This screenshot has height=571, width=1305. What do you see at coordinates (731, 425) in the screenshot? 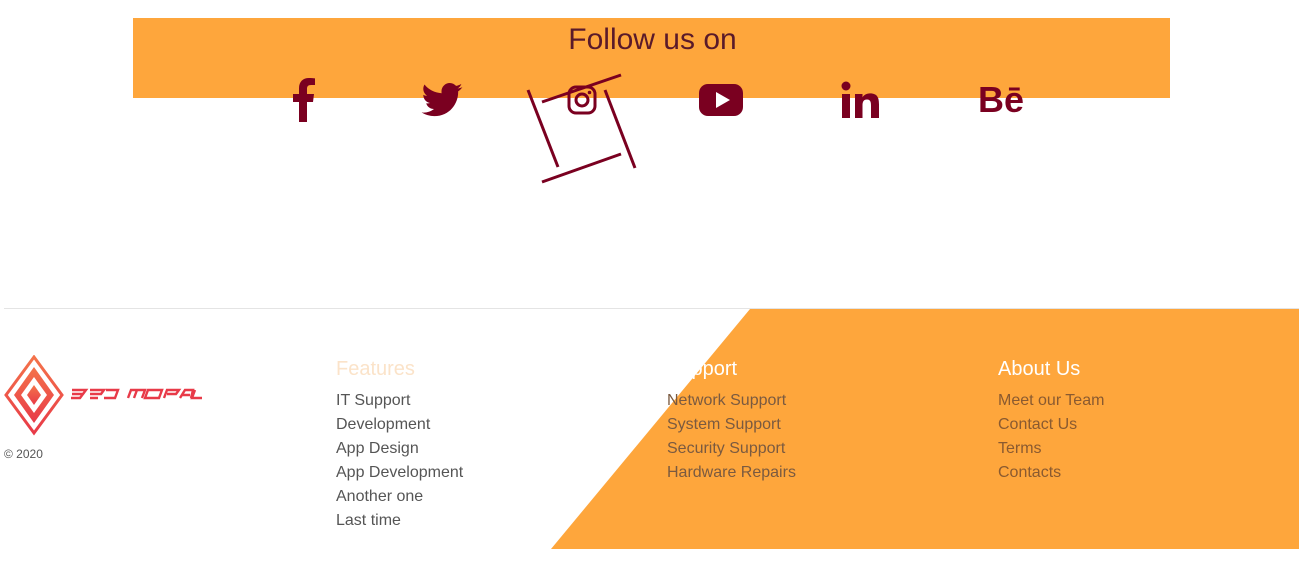
I see `support-link-system: System Support` at bounding box center [731, 425].